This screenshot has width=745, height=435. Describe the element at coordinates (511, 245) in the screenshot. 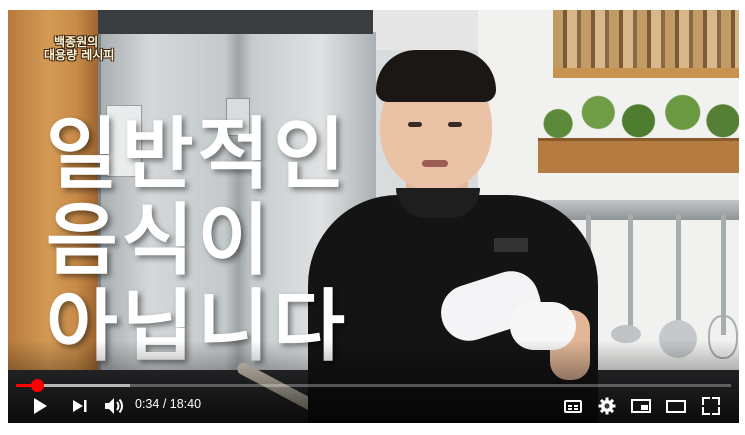

I see `jacket-logo` at that location.